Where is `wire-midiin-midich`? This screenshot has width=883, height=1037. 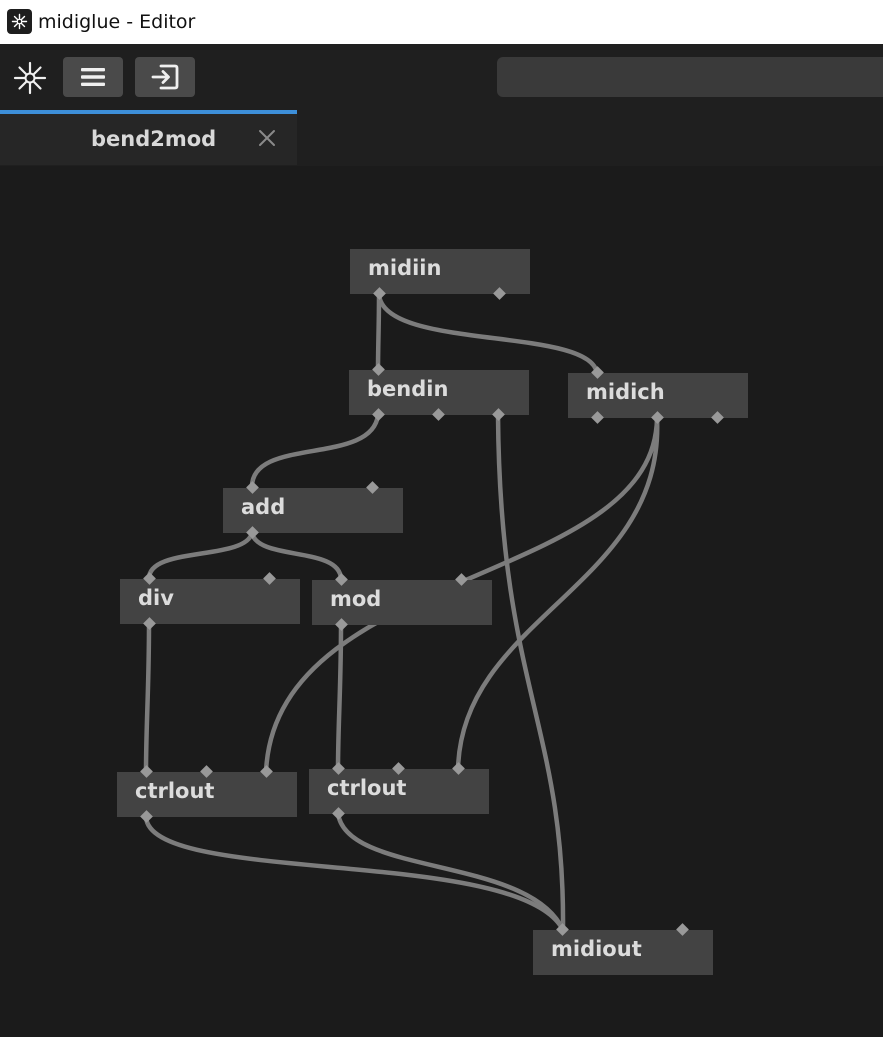 wire-midiin-midich is located at coordinates (488, 333).